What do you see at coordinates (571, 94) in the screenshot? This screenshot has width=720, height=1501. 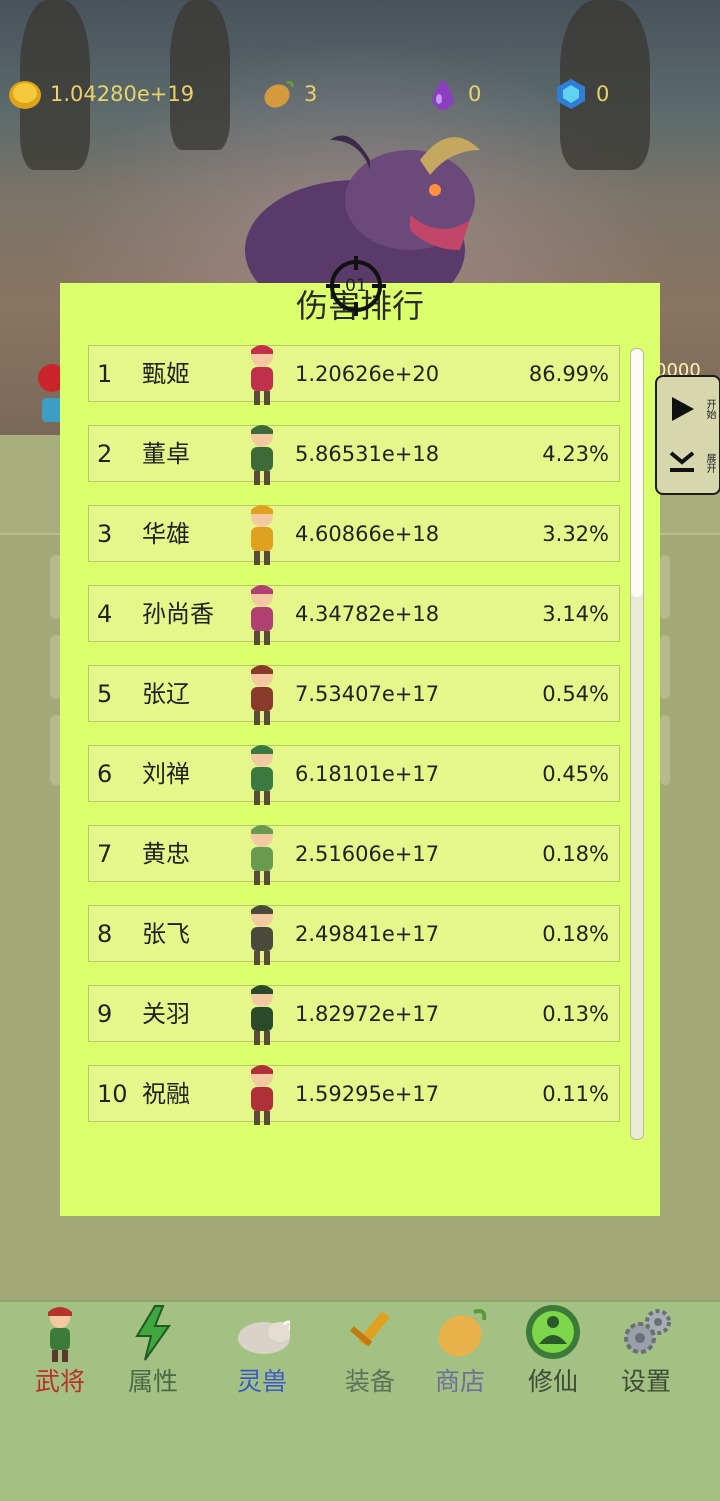 I see `blue-gem-icon` at bounding box center [571, 94].